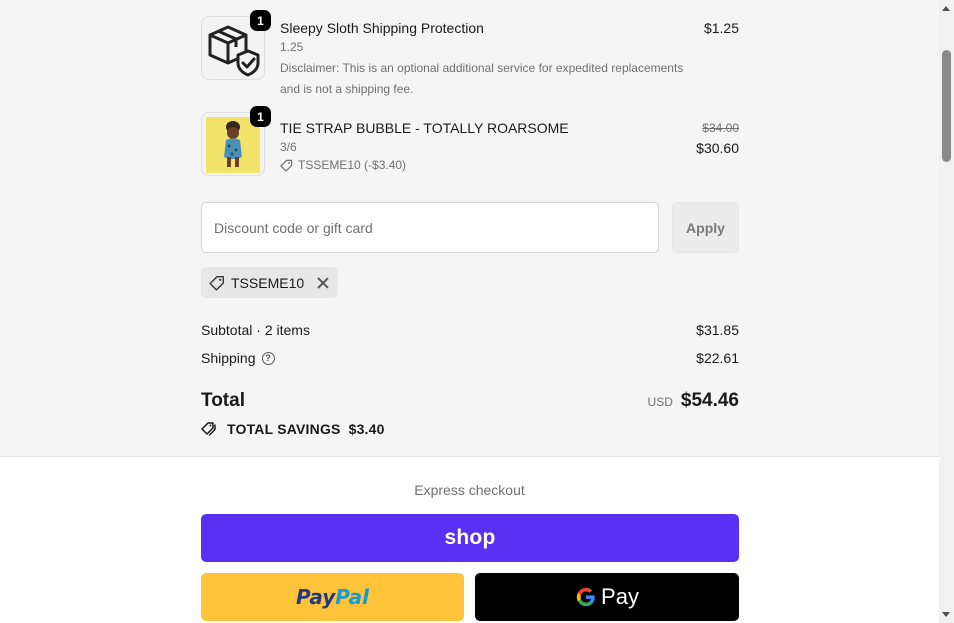 The image size is (954, 623). Describe the element at coordinates (470, 401) in the screenshot. I see `total-row: Total USD $54.46` at that location.